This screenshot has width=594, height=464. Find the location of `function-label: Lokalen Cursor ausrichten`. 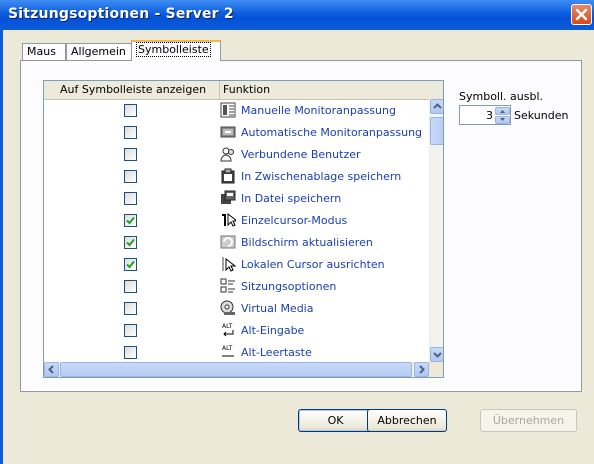

function-label: Lokalen Cursor ausrichten is located at coordinates (313, 264).